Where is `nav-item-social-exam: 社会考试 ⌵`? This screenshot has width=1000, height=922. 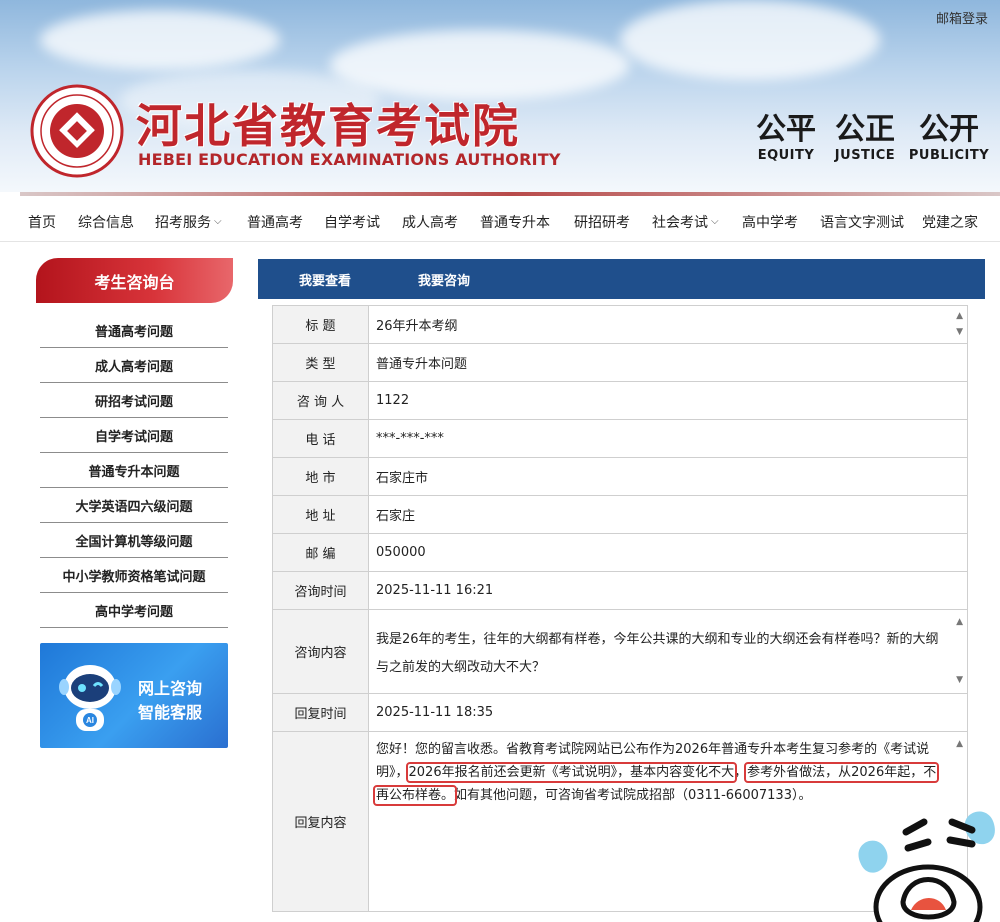
nav-item-social-exam: 社会考试 ⌵ is located at coordinates (685, 222).